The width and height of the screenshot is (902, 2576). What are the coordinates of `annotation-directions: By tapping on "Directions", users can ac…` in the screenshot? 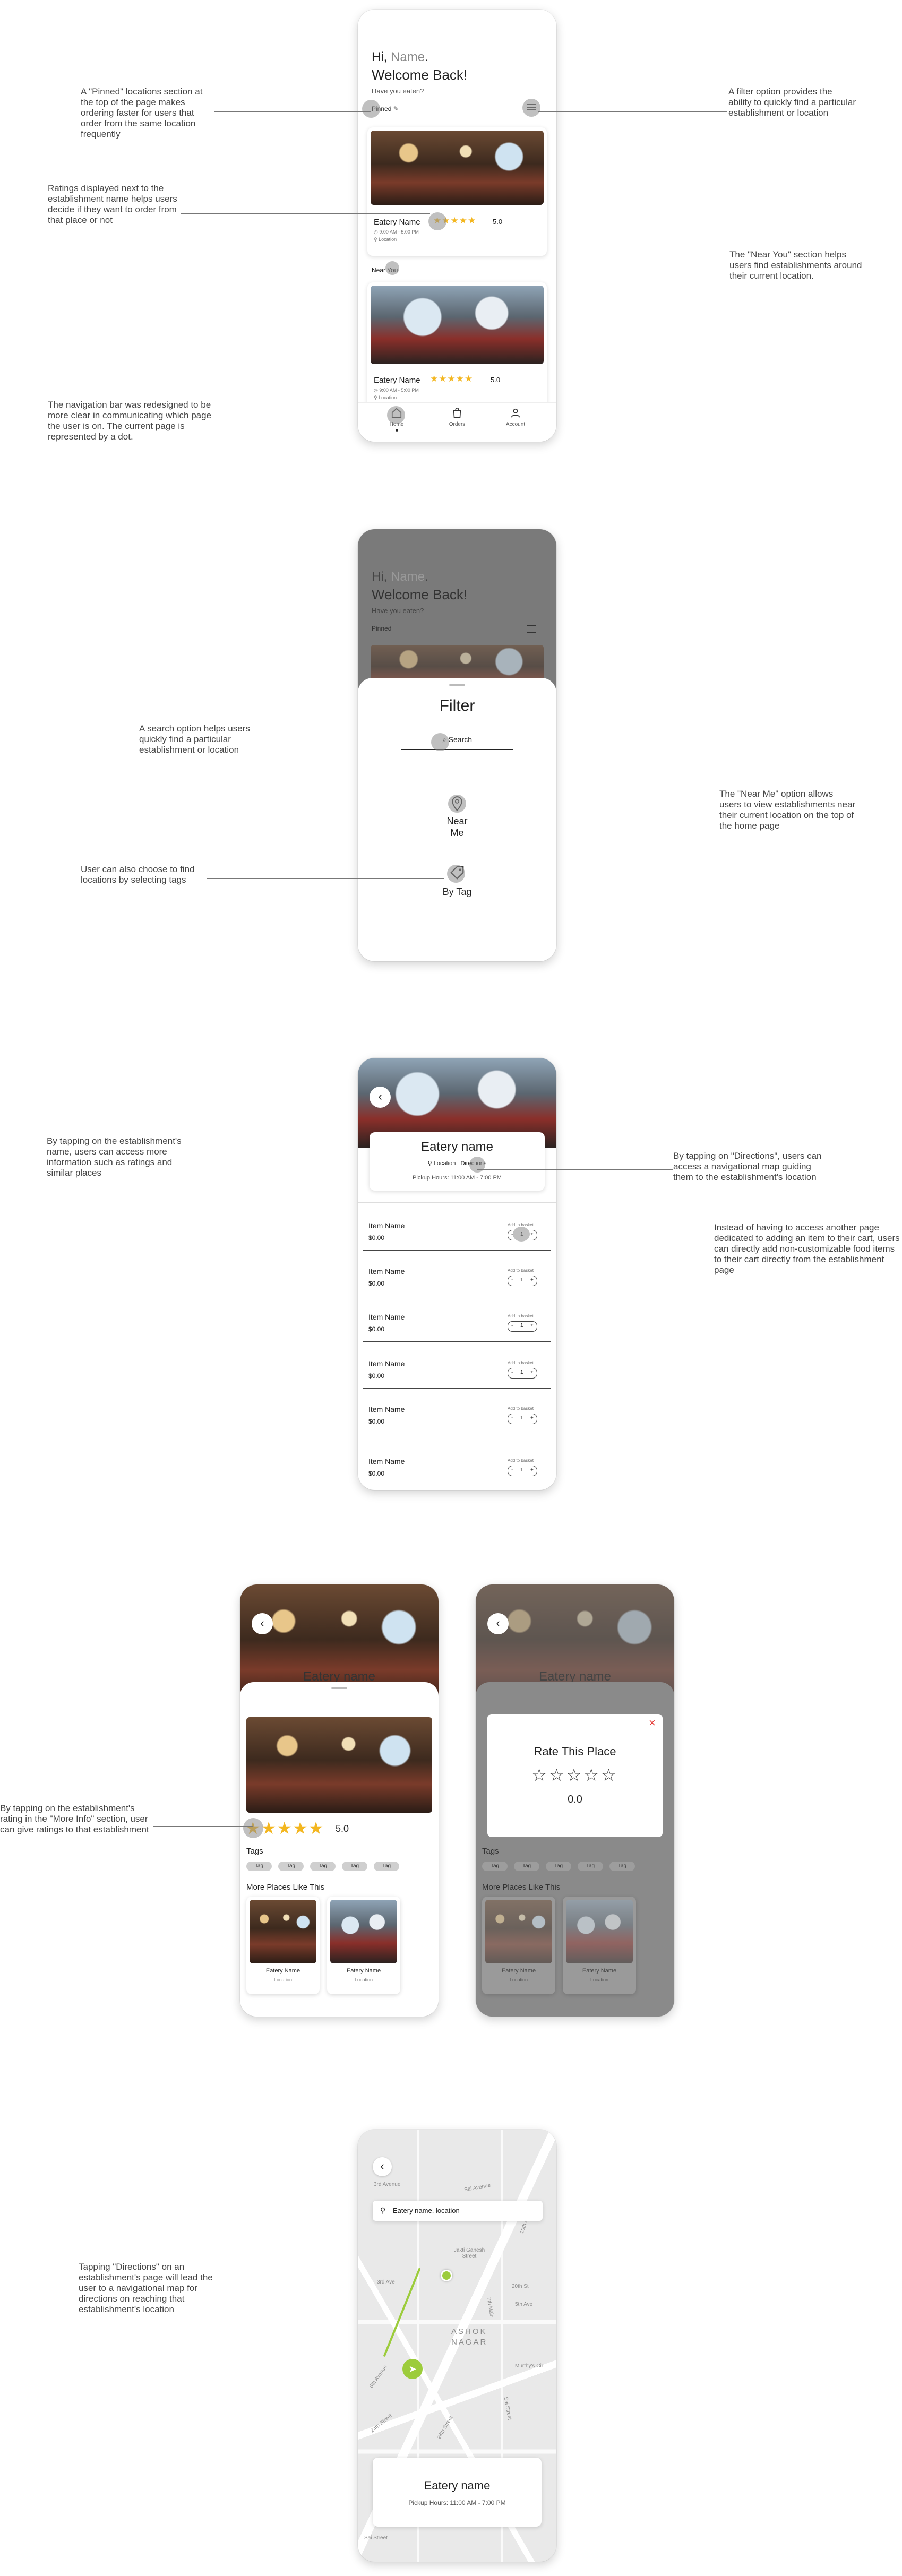 It's located at (747, 1166).